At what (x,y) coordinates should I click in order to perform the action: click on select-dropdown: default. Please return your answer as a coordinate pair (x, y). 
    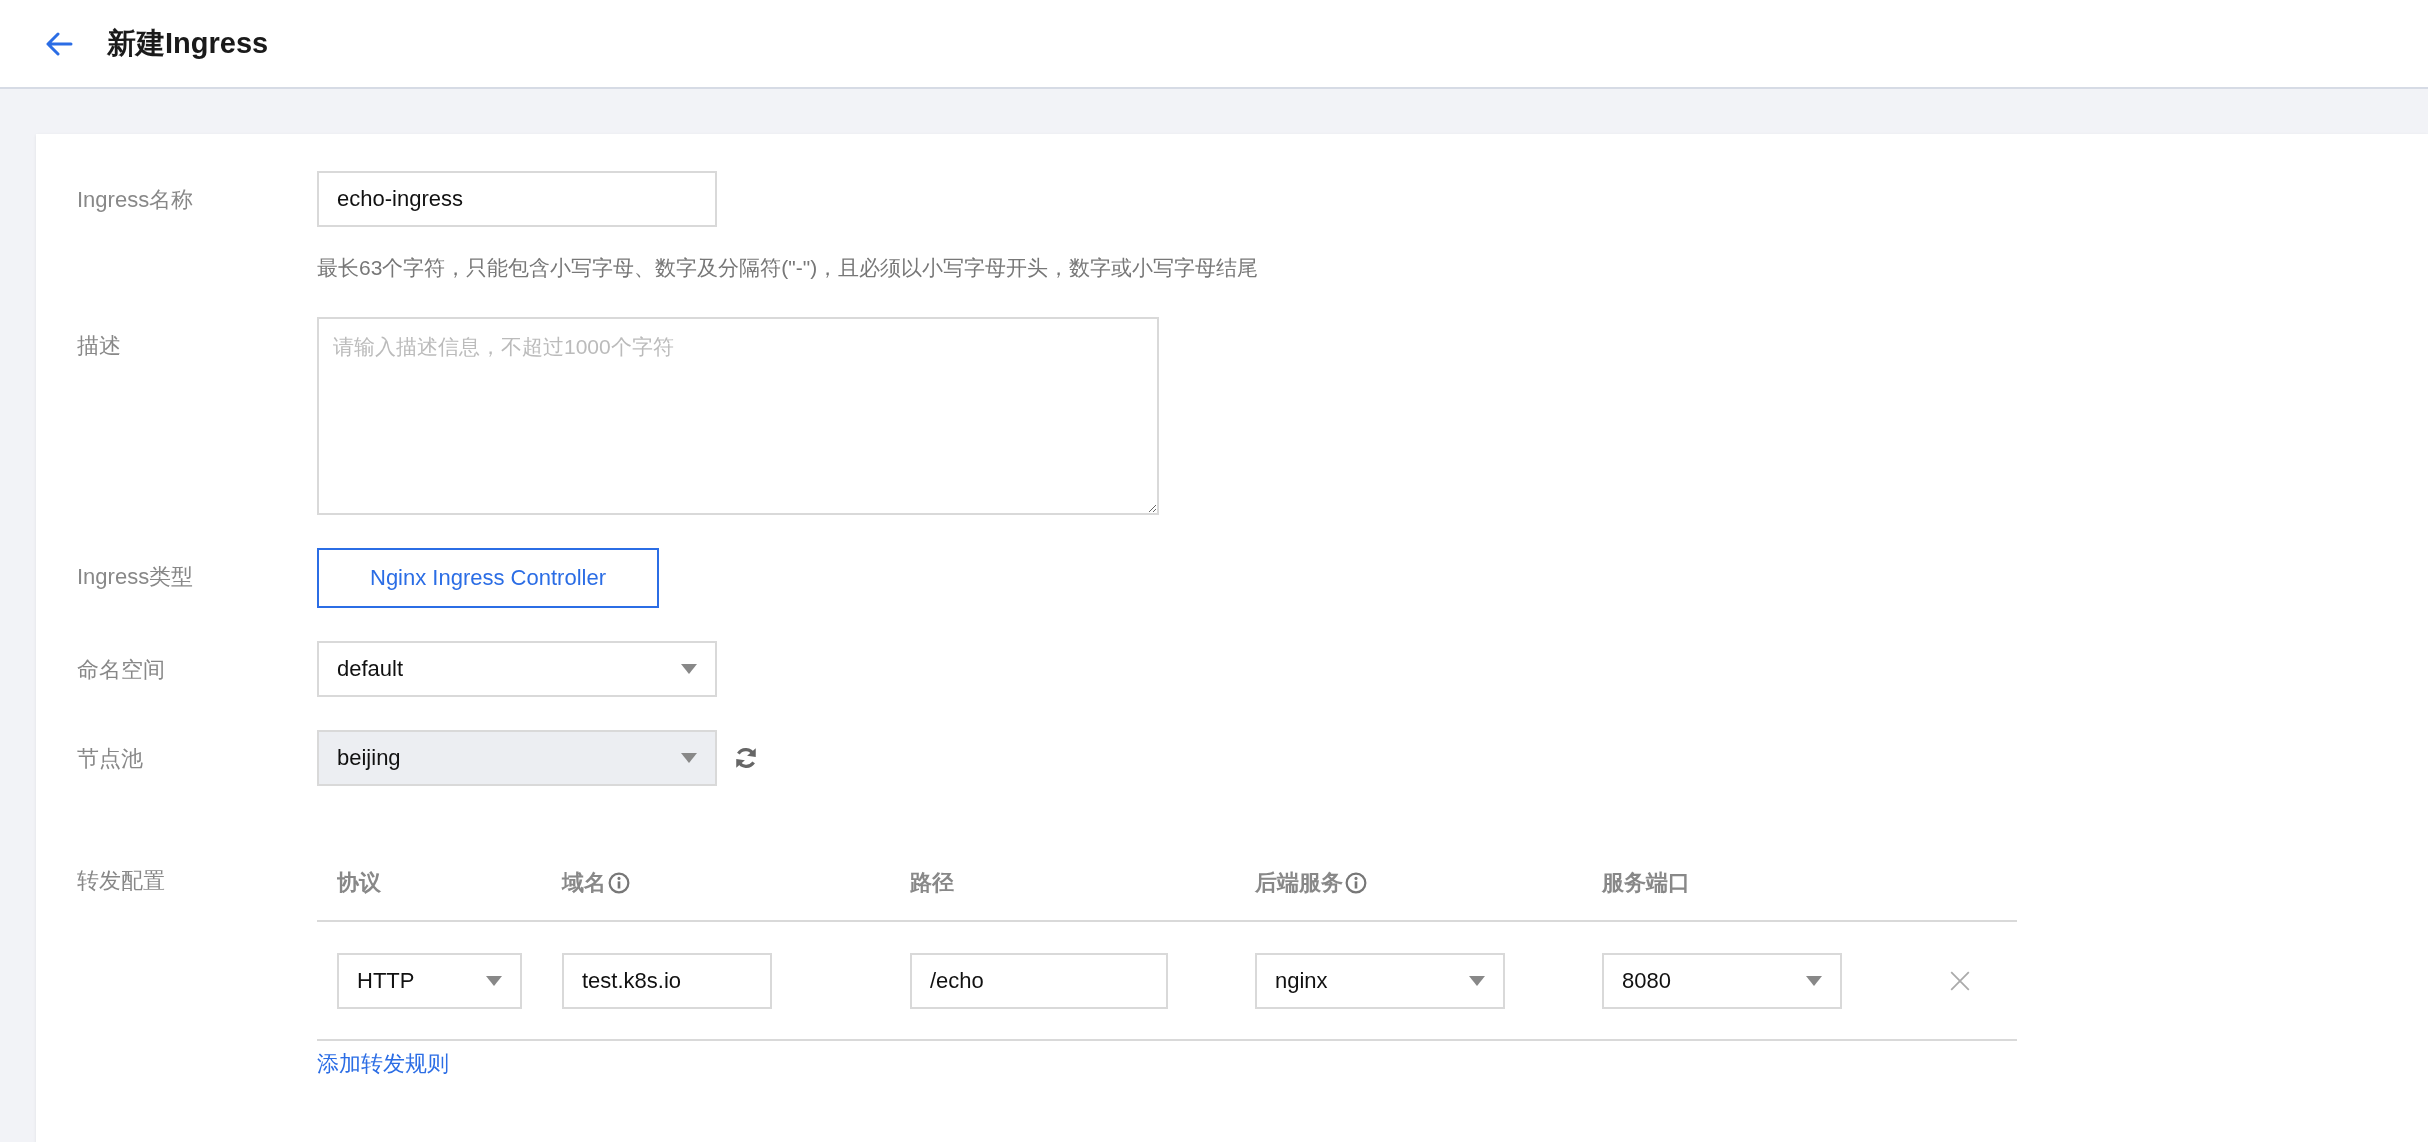
    Looking at the image, I should click on (517, 669).